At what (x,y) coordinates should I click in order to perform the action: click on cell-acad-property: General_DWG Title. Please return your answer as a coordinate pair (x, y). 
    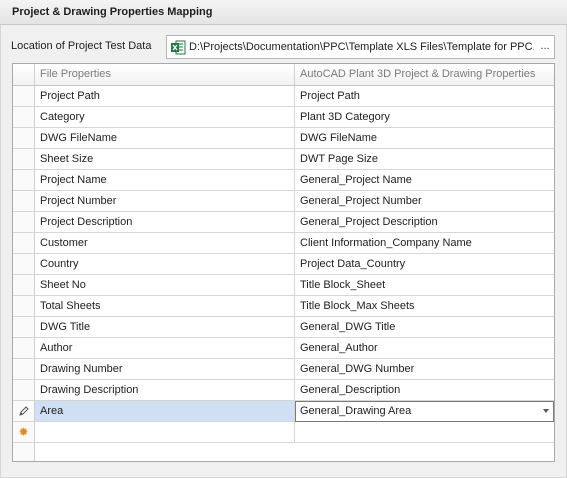
    Looking at the image, I should click on (424, 327).